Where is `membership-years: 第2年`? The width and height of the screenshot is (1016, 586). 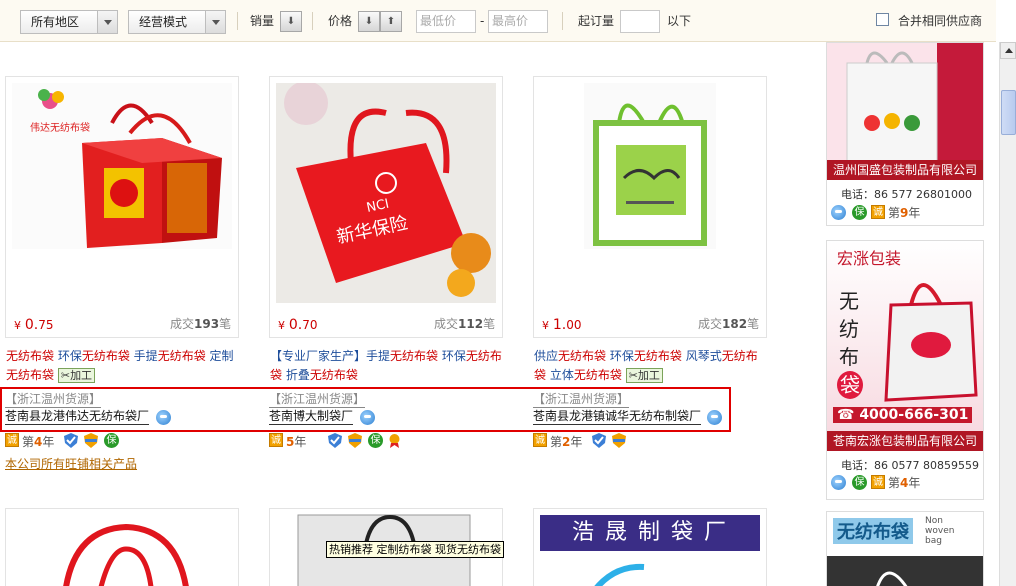 membership-years: 第2年 is located at coordinates (566, 442).